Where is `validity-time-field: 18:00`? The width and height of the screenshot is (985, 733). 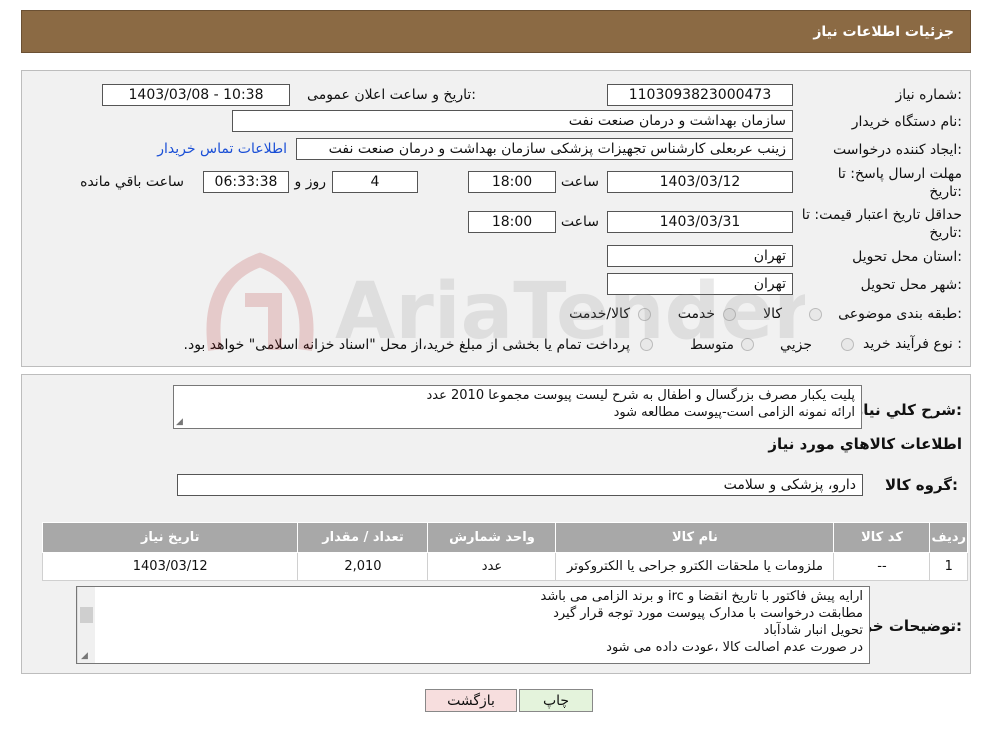
validity-time-field: 18:00 is located at coordinates (512, 222).